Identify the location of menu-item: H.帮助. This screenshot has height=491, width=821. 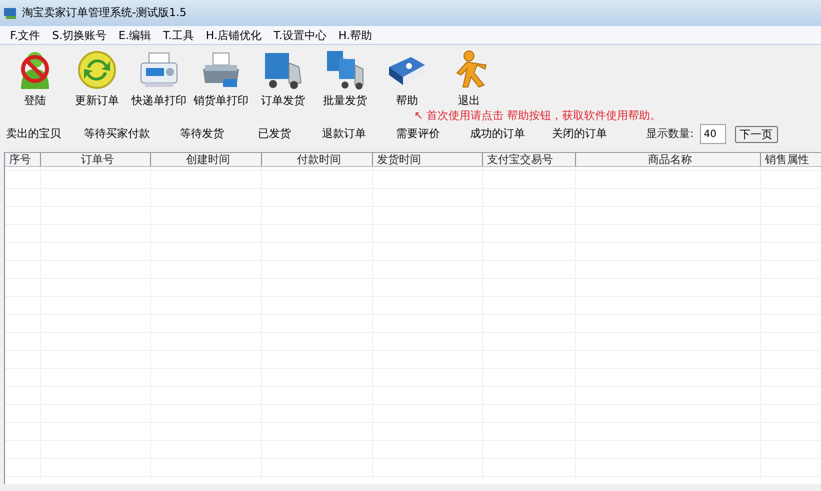
(355, 35).